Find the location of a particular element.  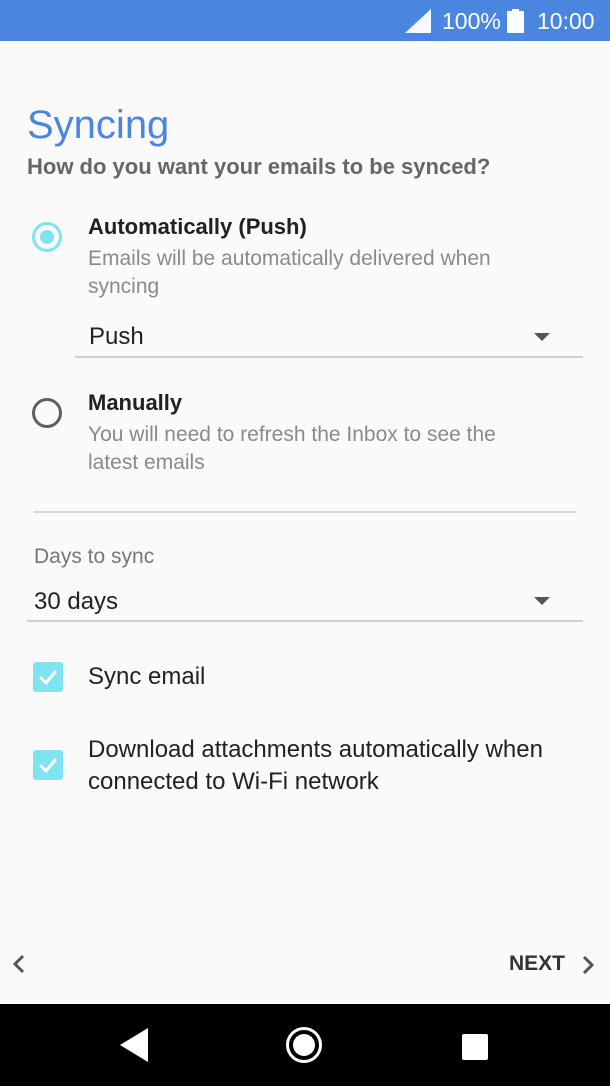

push-dropdown-value: Push is located at coordinates (116, 336).